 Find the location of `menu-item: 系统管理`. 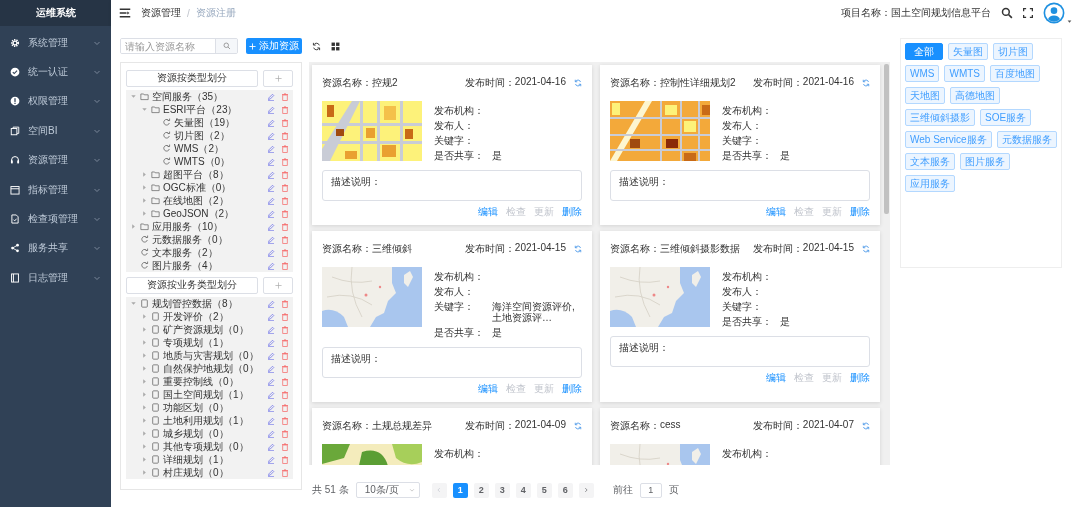

menu-item: 系统管理 is located at coordinates (55, 43).